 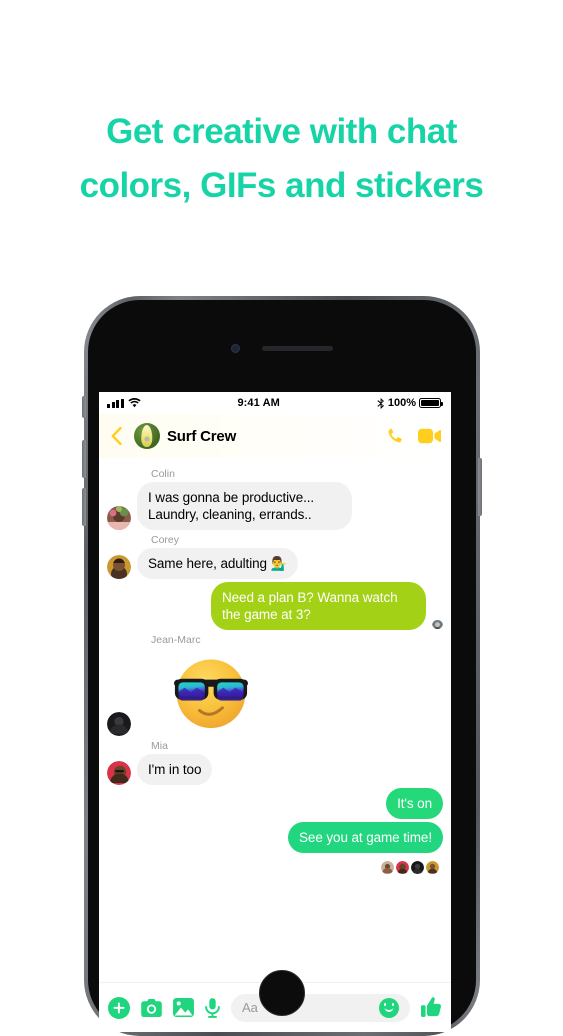 What do you see at coordinates (275, 865) in the screenshot?
I see `seen-by-avatars` at bounding box center [275, 865].